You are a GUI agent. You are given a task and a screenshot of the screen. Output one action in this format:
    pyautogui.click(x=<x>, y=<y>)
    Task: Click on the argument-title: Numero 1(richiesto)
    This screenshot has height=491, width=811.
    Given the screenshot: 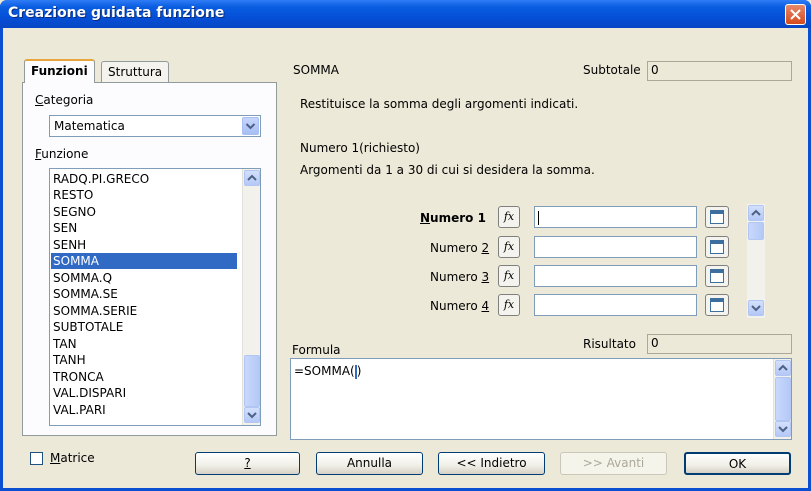 What is the action you would take?
    pyautogui.click(x=360, y=148)
    